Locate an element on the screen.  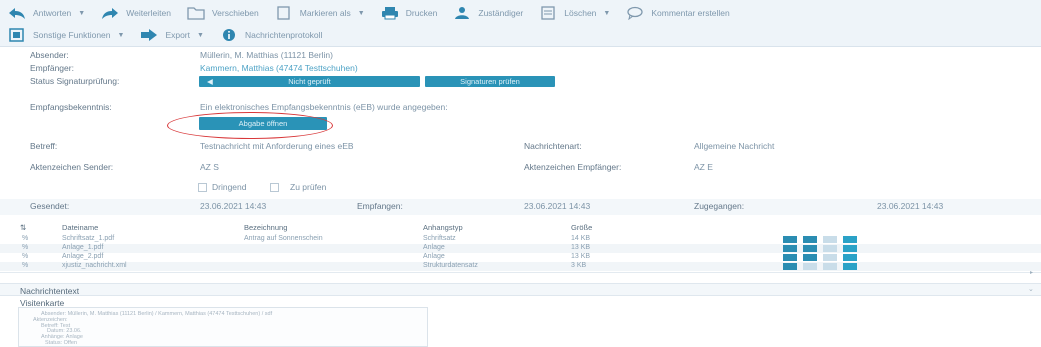
signature-status-label: Nicht geprüft is located at coordinates (309, 81).